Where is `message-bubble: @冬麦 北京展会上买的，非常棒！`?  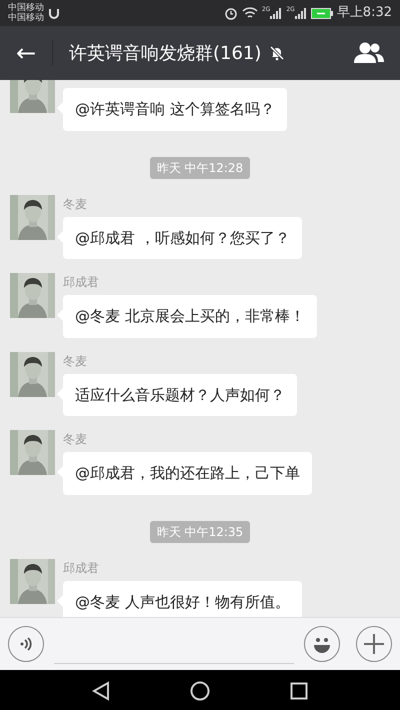 message-bubble: @冬麦 北京展会上买的，非常棒！ is located at coordinates (190, 316).